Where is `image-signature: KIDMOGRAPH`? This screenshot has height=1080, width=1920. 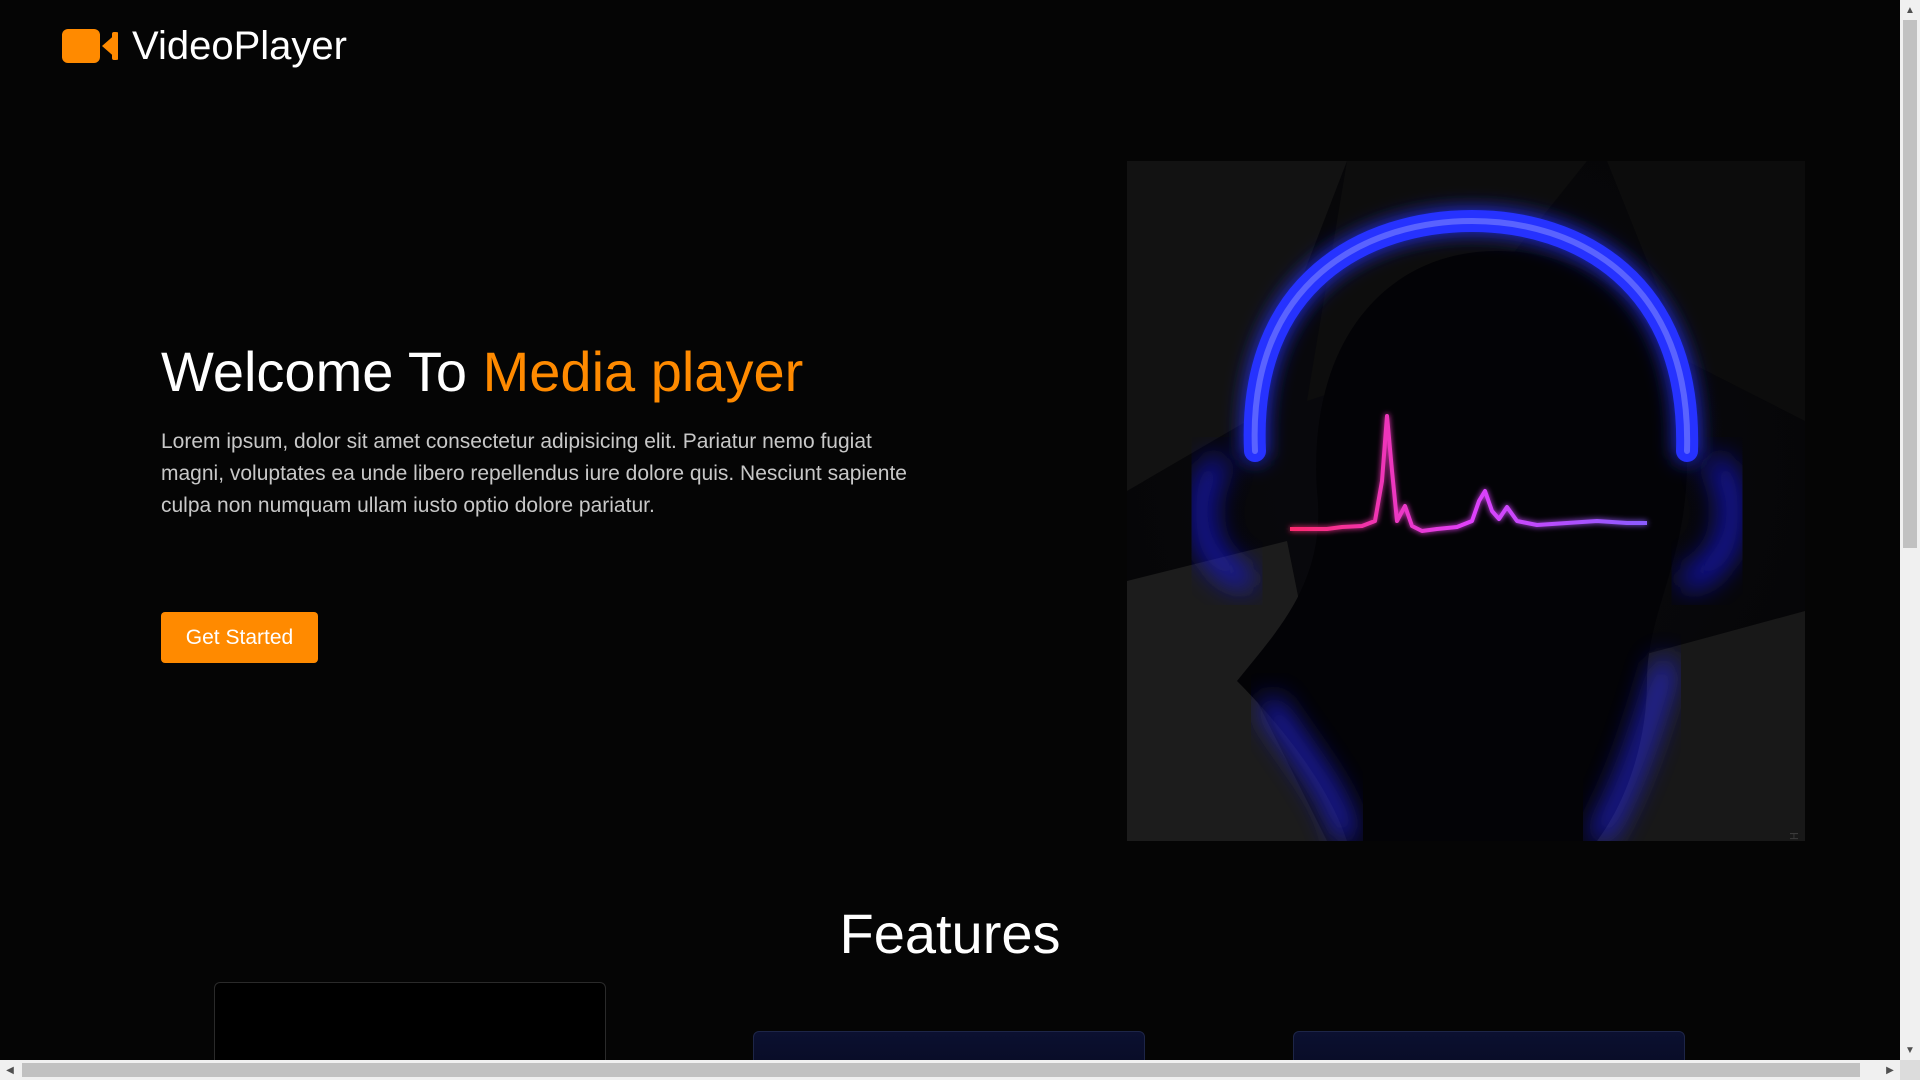 image-signature: KIDMOGRAPH is located at coordinates (1794, 836).